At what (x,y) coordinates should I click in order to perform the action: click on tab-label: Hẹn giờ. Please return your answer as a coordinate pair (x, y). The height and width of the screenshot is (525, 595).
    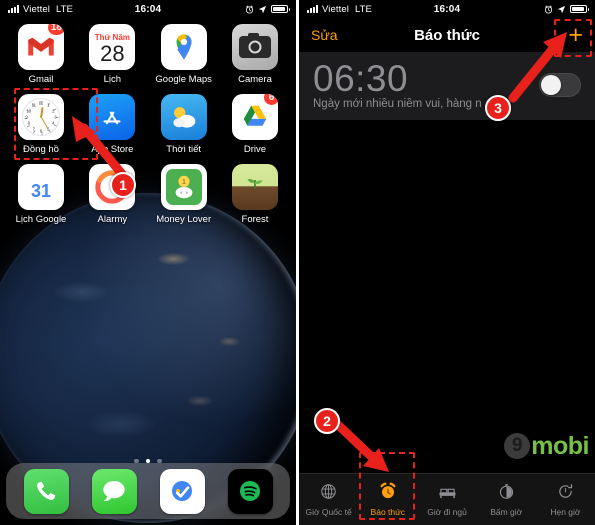
    Looking at the image, I should click on (565, 511).